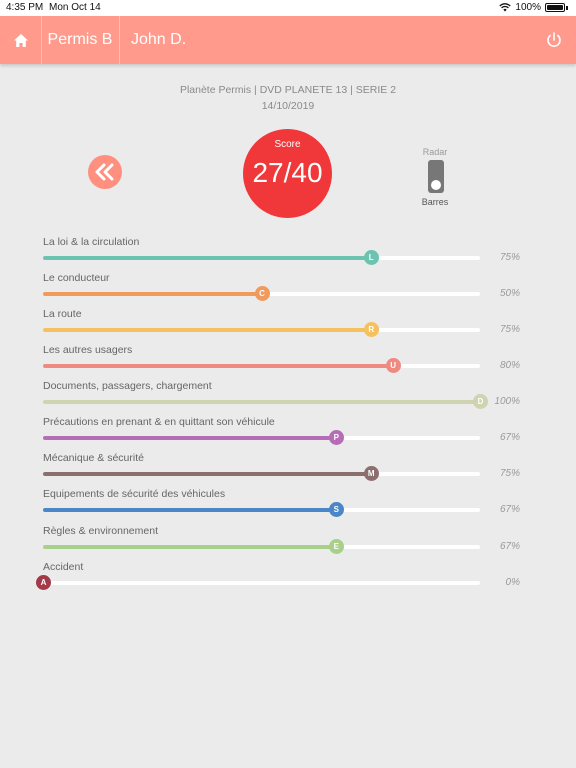 Image resolution: width=576 pixels, height=768 pixels. What do you see at coordinates (91, 242) in the screenshot?
I see `category-name: La loi & la circulation` at bounding box center [91, 242].